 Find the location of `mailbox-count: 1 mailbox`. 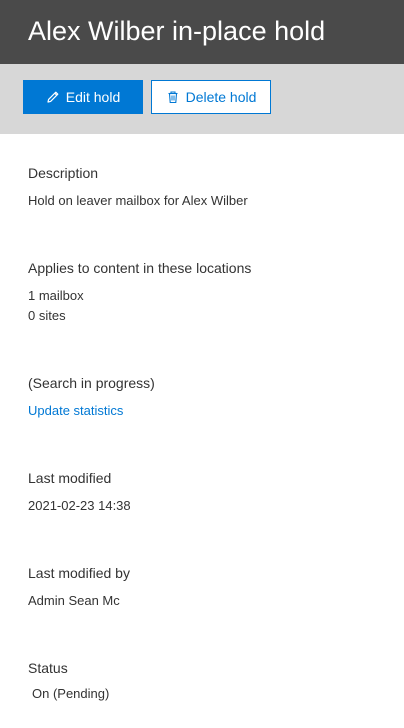

mailbox-count: 1 mailbox is located at coordinates (56, 295).